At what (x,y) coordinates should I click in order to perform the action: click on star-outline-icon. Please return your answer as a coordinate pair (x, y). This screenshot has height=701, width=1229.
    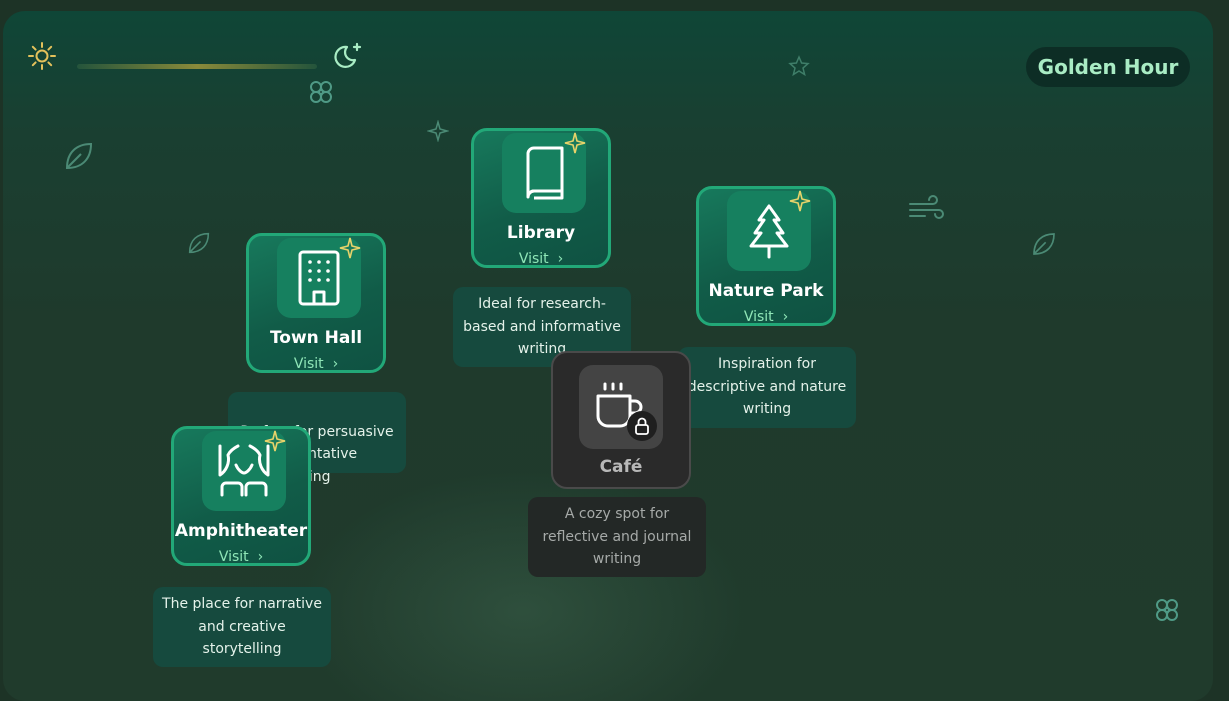
    Looking at the image, I should click on (799, 66).